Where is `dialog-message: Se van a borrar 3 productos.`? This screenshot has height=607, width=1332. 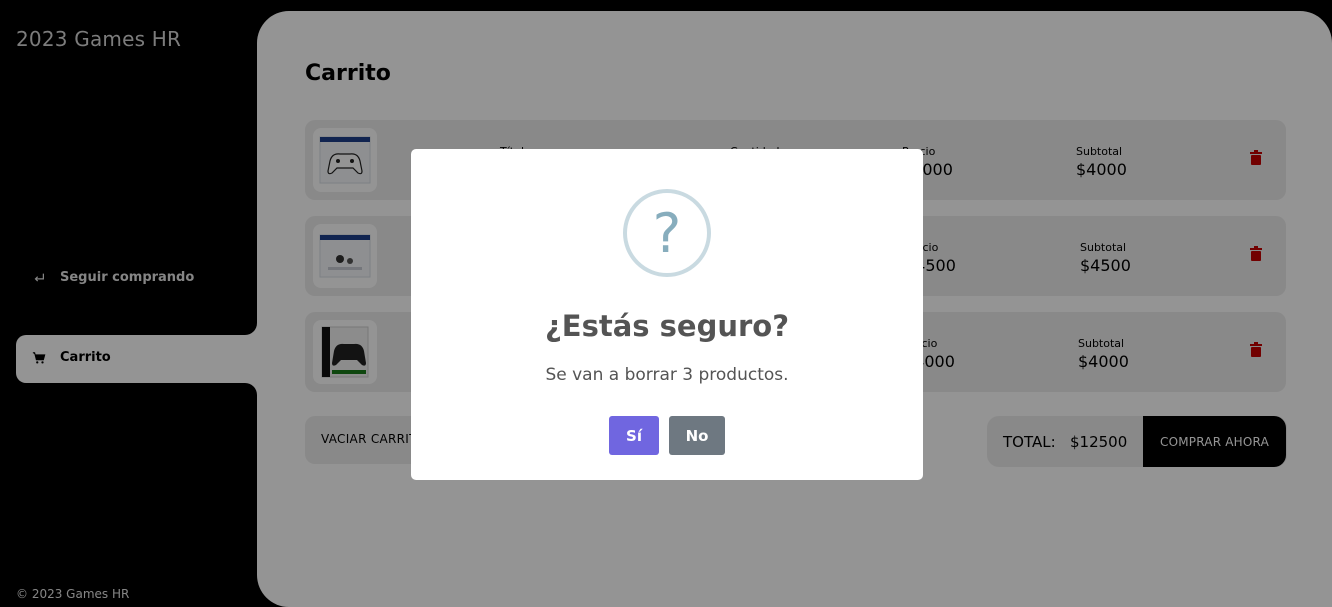 dialog-message: Se van a borrar 3 productos. is located at coordinates (667, 375).